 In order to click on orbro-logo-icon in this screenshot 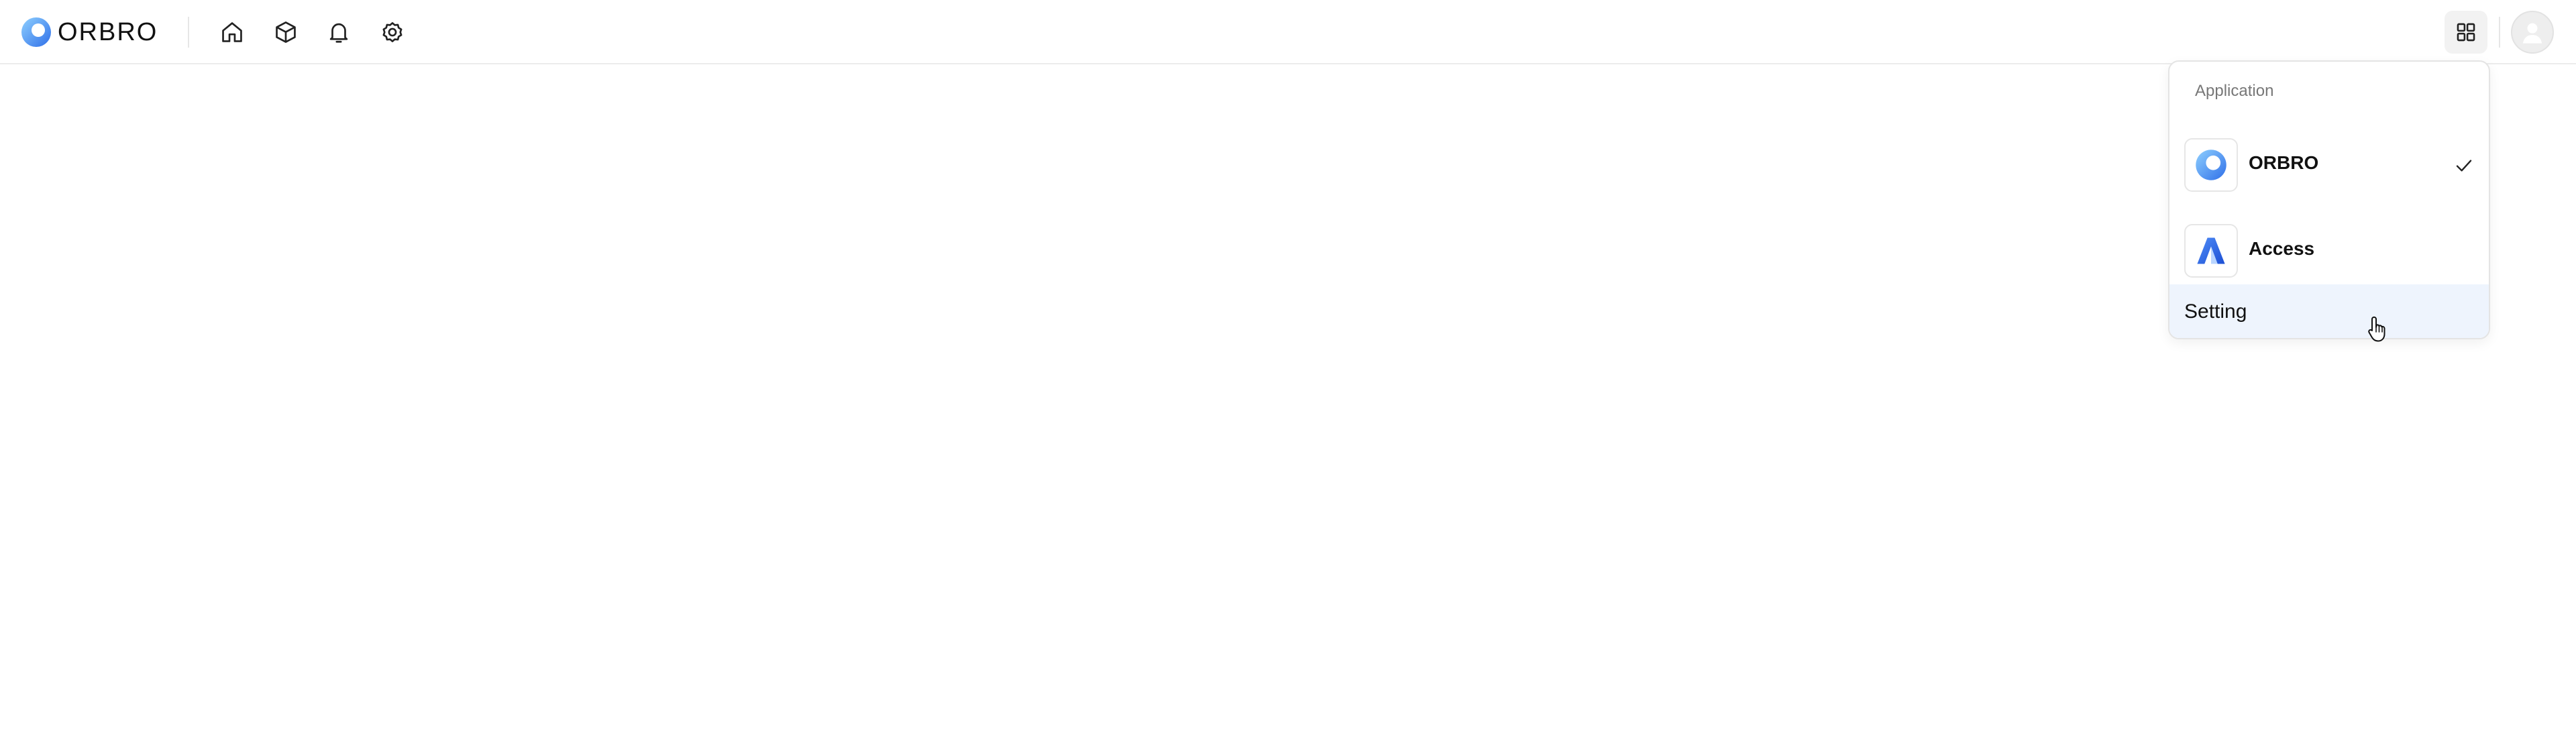, I will do `click(36, 32)`.